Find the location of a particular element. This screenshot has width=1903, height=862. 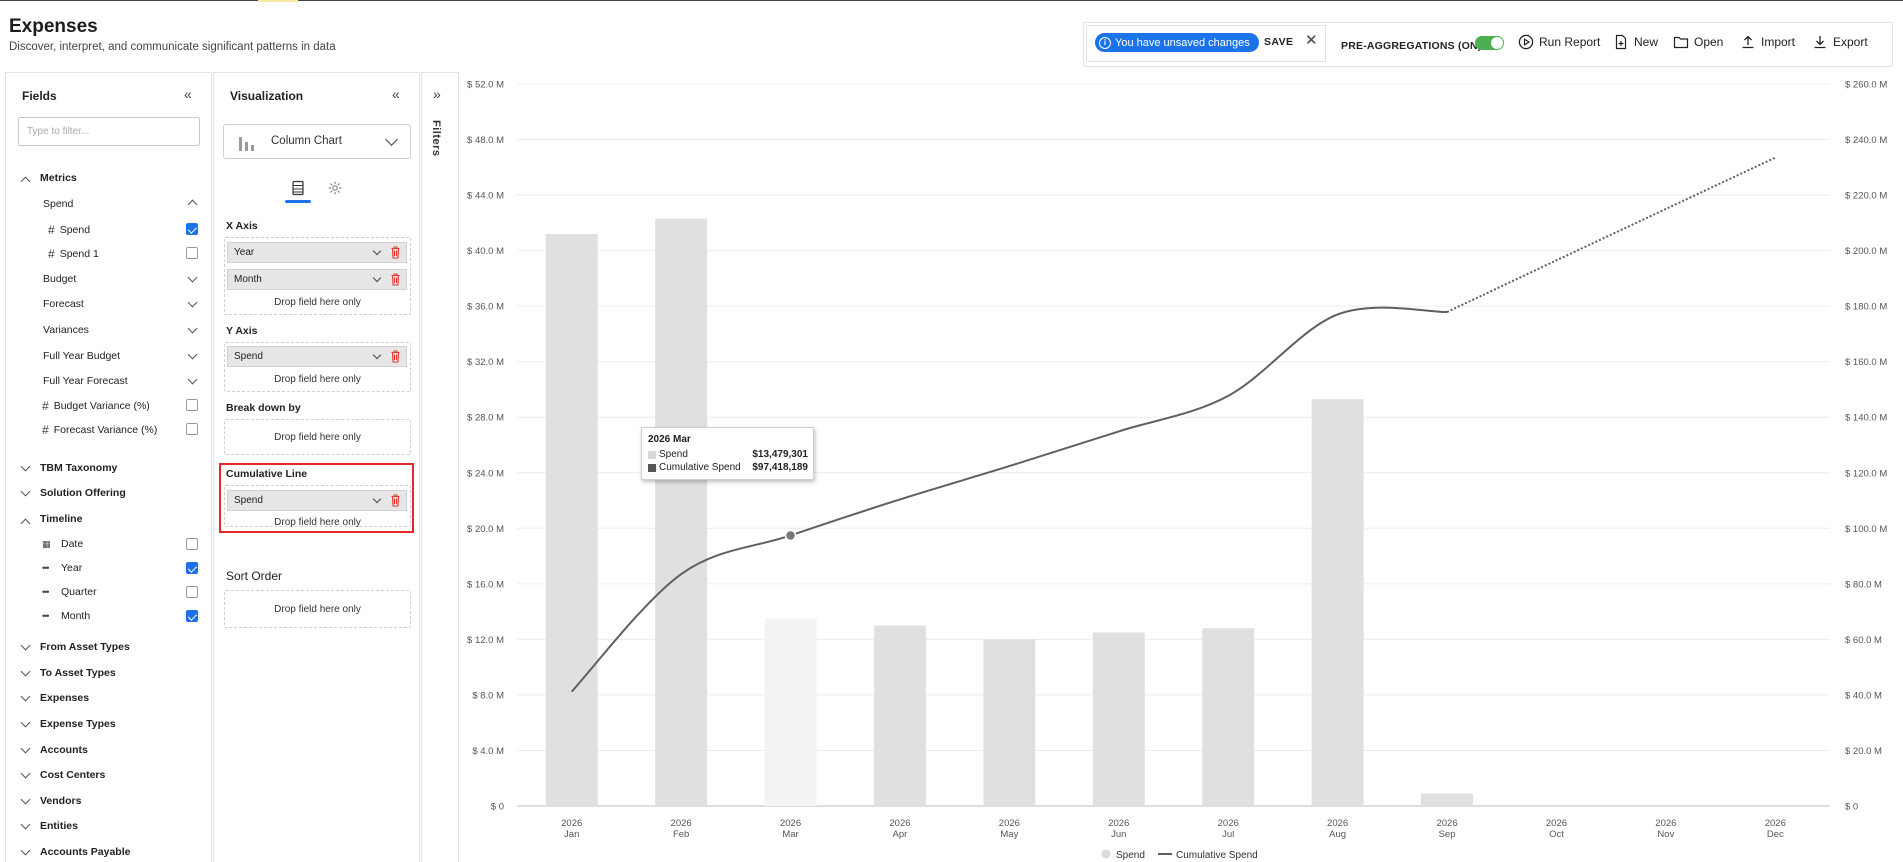

x-axis-field-month: Month is located at coordinates (317, 279).